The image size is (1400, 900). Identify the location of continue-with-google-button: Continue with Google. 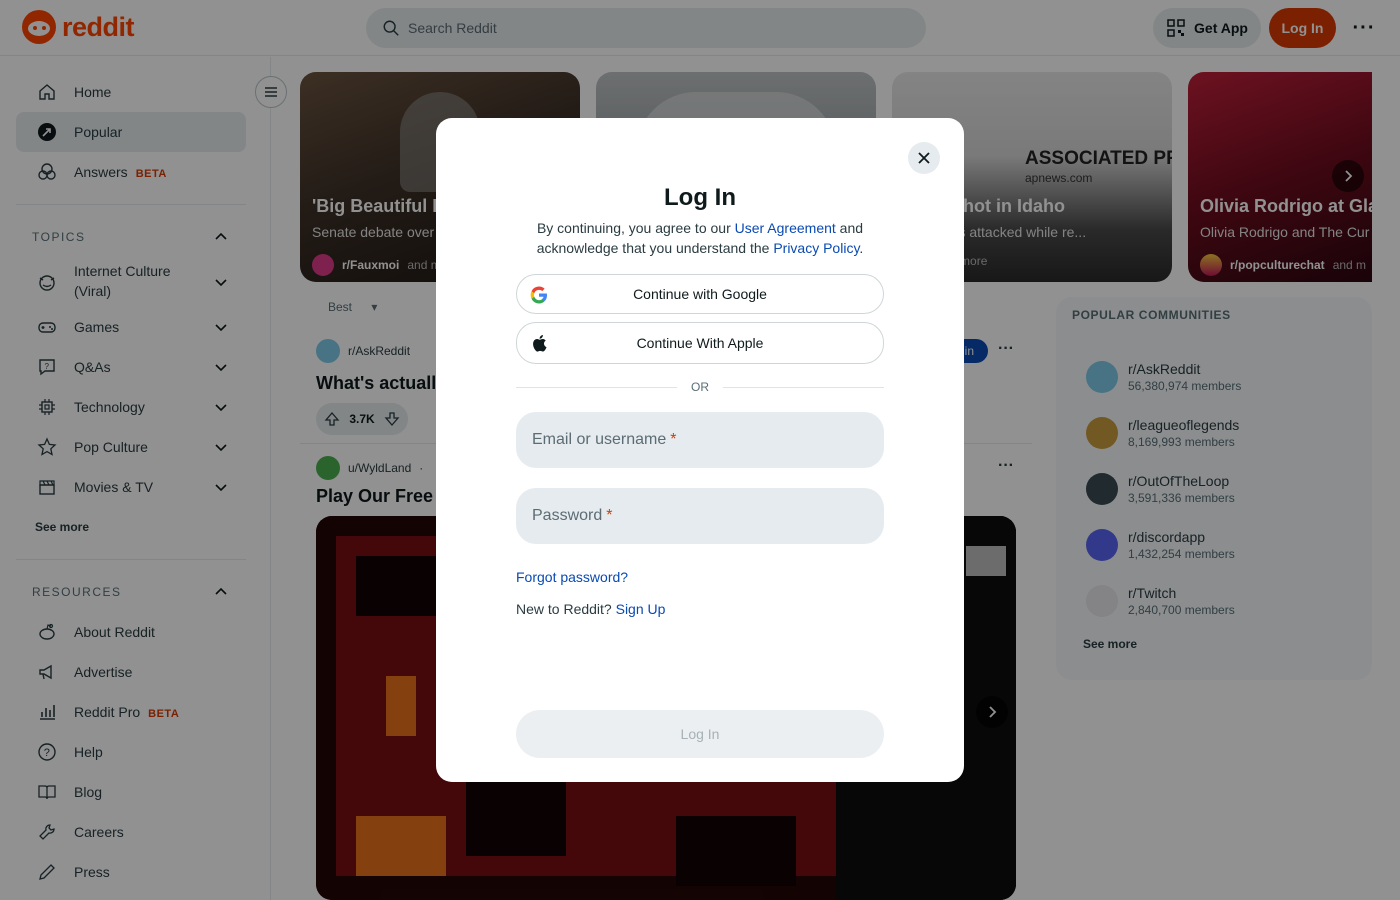
(700, 294).